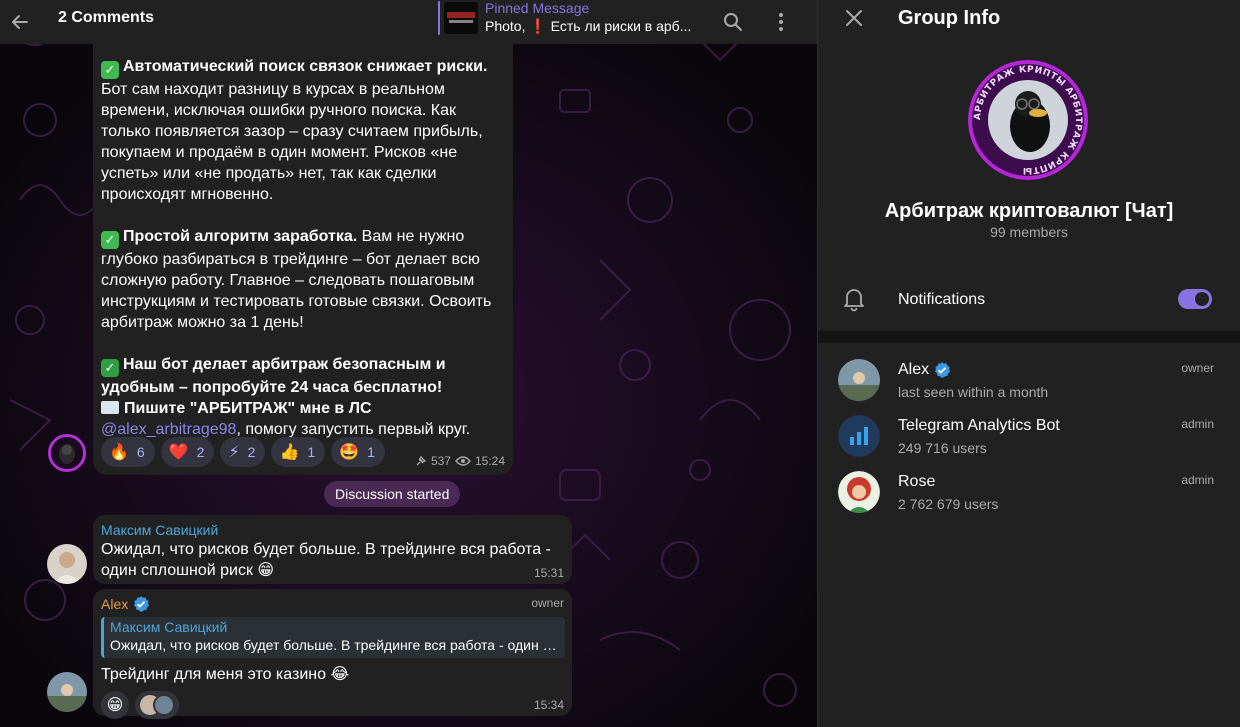  I want to click on arrow-left-icon, so click(20, 22).